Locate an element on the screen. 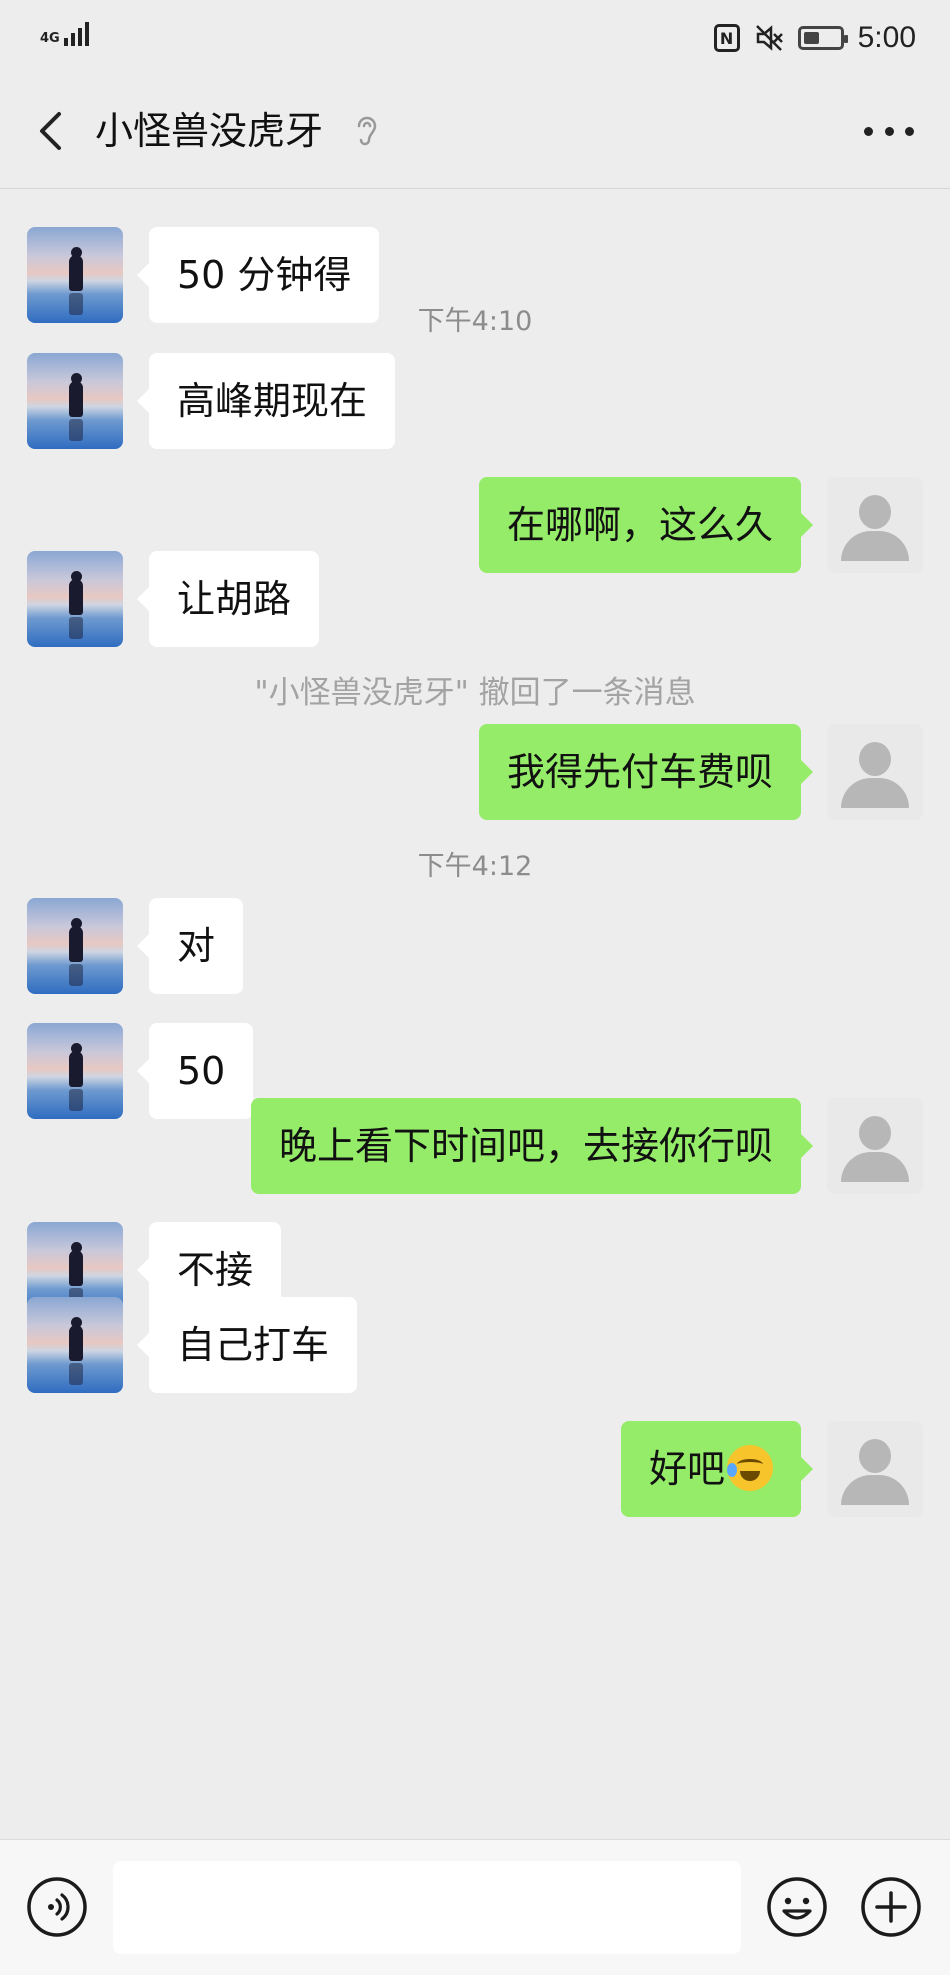 The image size is (950, 1975). message-text: 高峰期现在 is located at coordinates (272, 401).